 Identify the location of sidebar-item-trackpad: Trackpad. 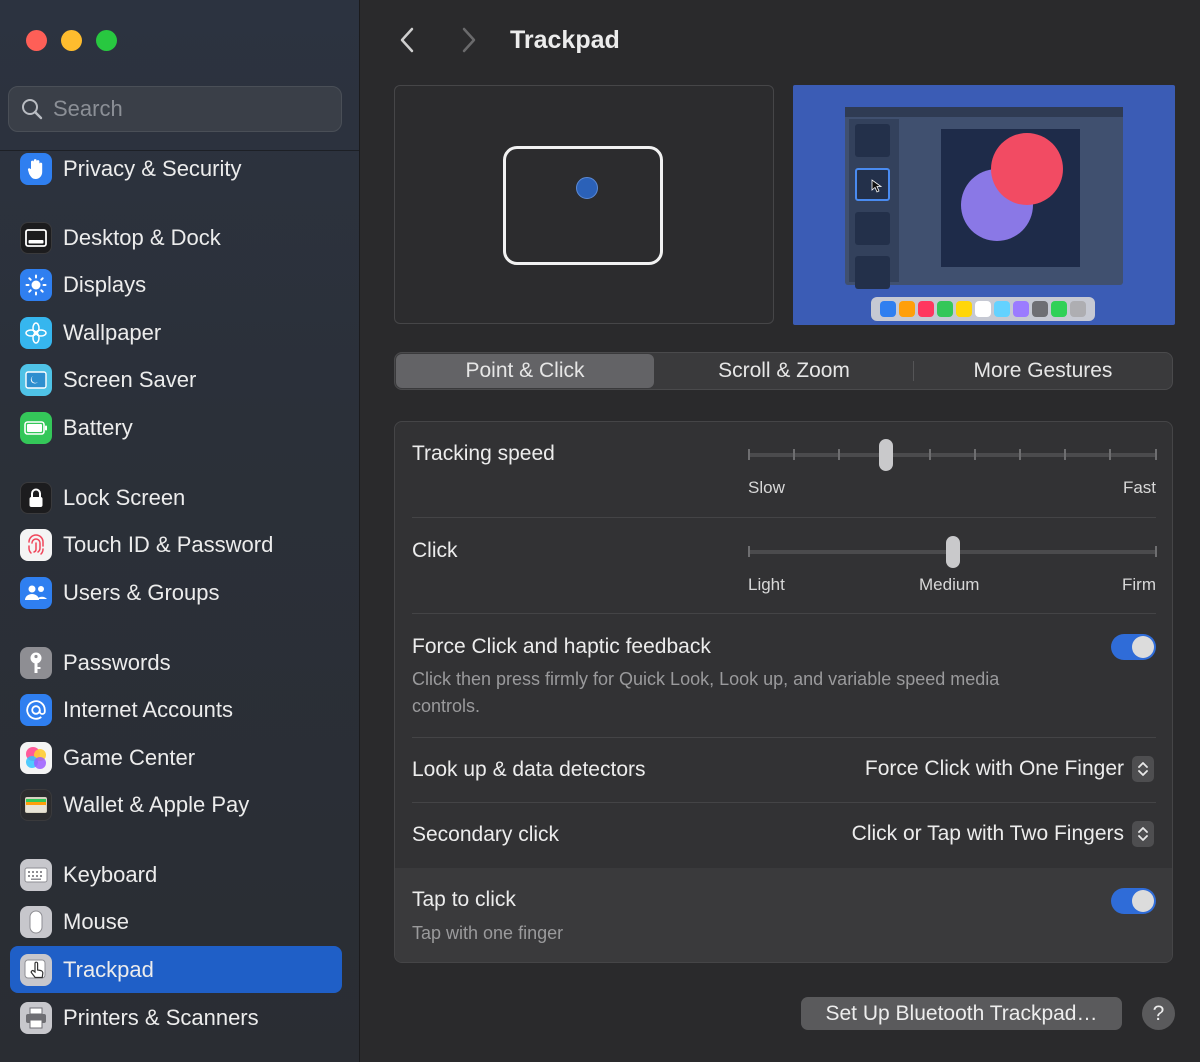
(176, 969).